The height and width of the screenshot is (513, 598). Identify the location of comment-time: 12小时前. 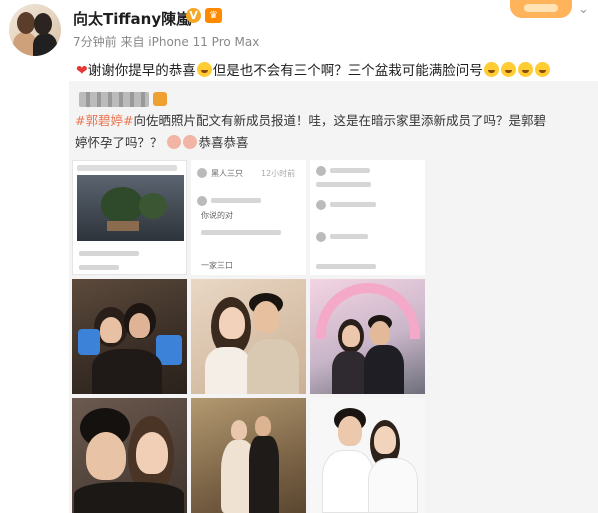
(278, 173).